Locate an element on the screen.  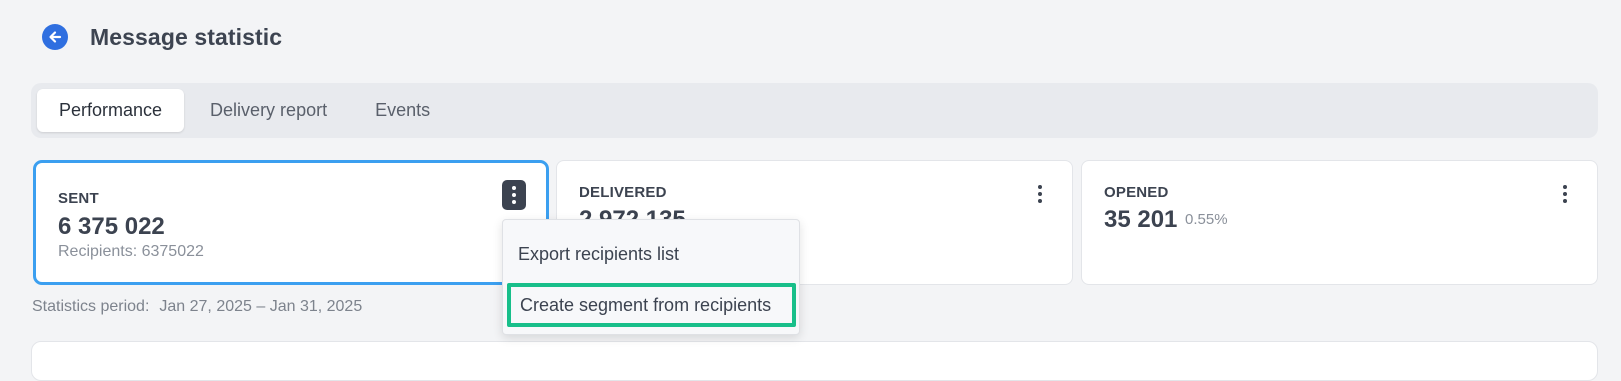
back-button is located at coordinates (55, 37).